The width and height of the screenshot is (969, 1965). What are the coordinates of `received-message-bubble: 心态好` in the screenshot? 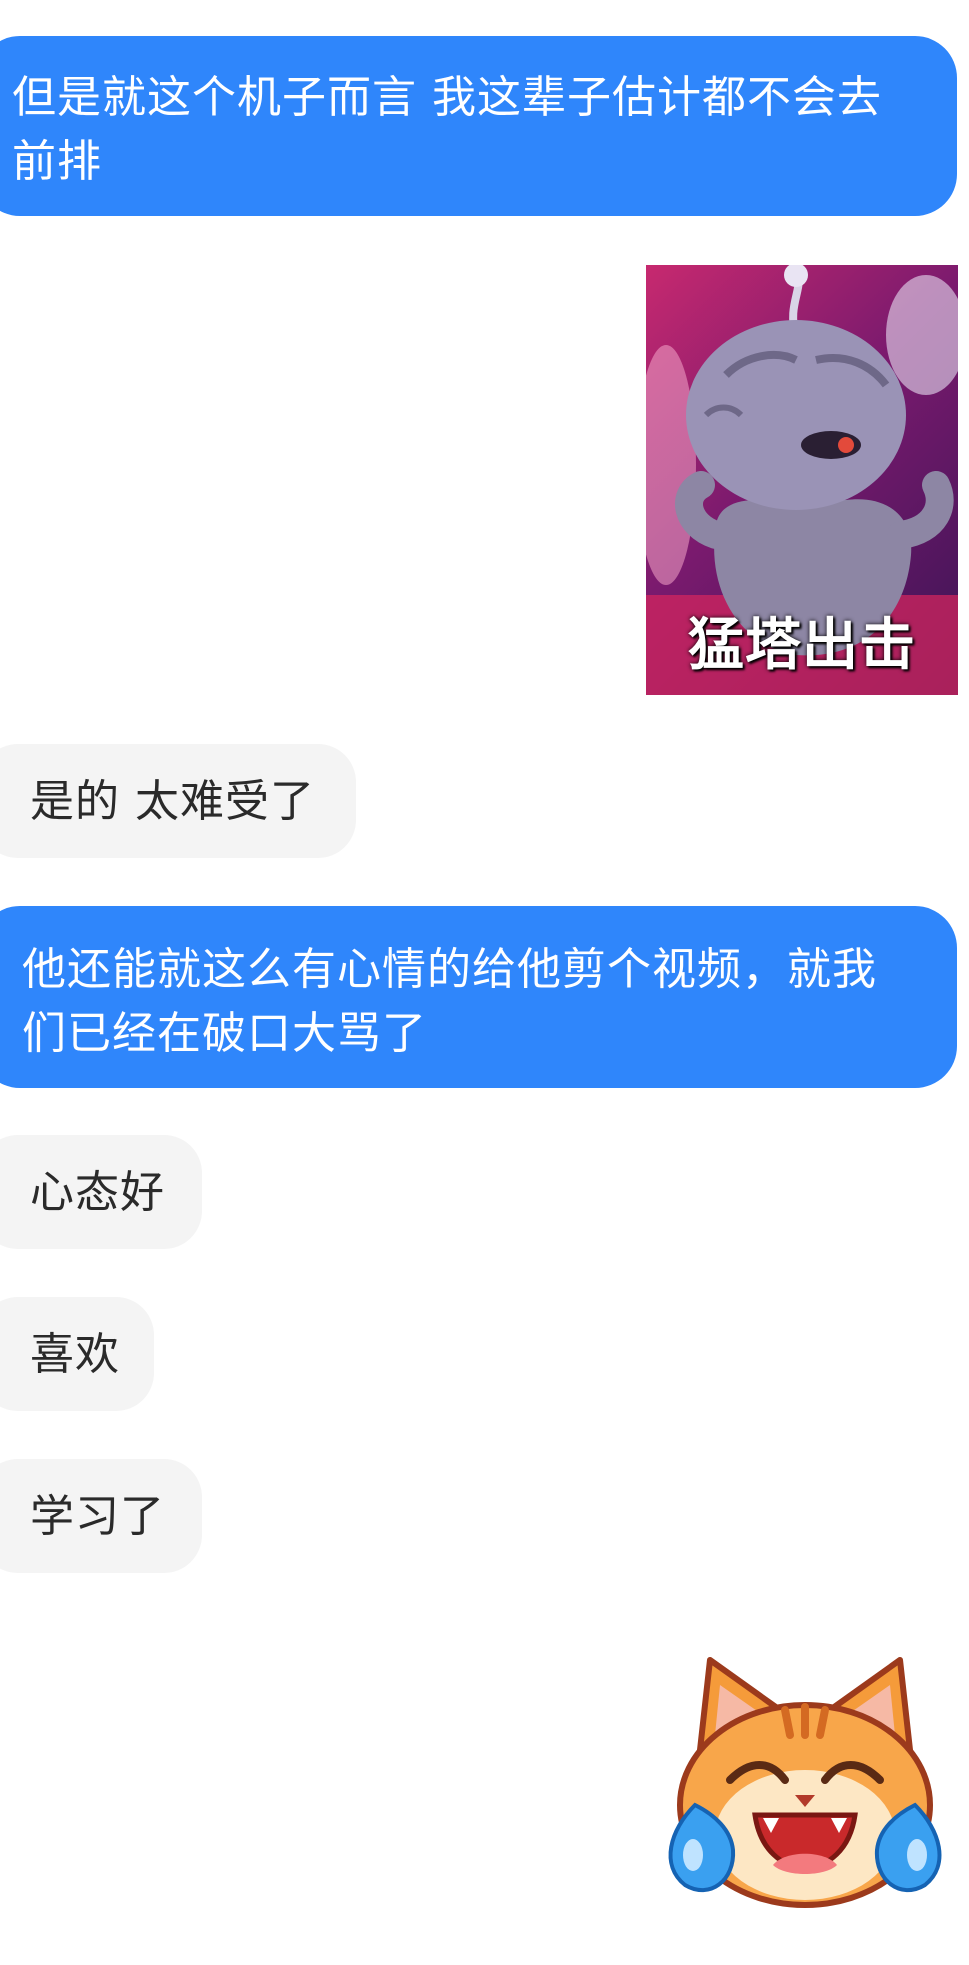 It's located at (101, 1192).